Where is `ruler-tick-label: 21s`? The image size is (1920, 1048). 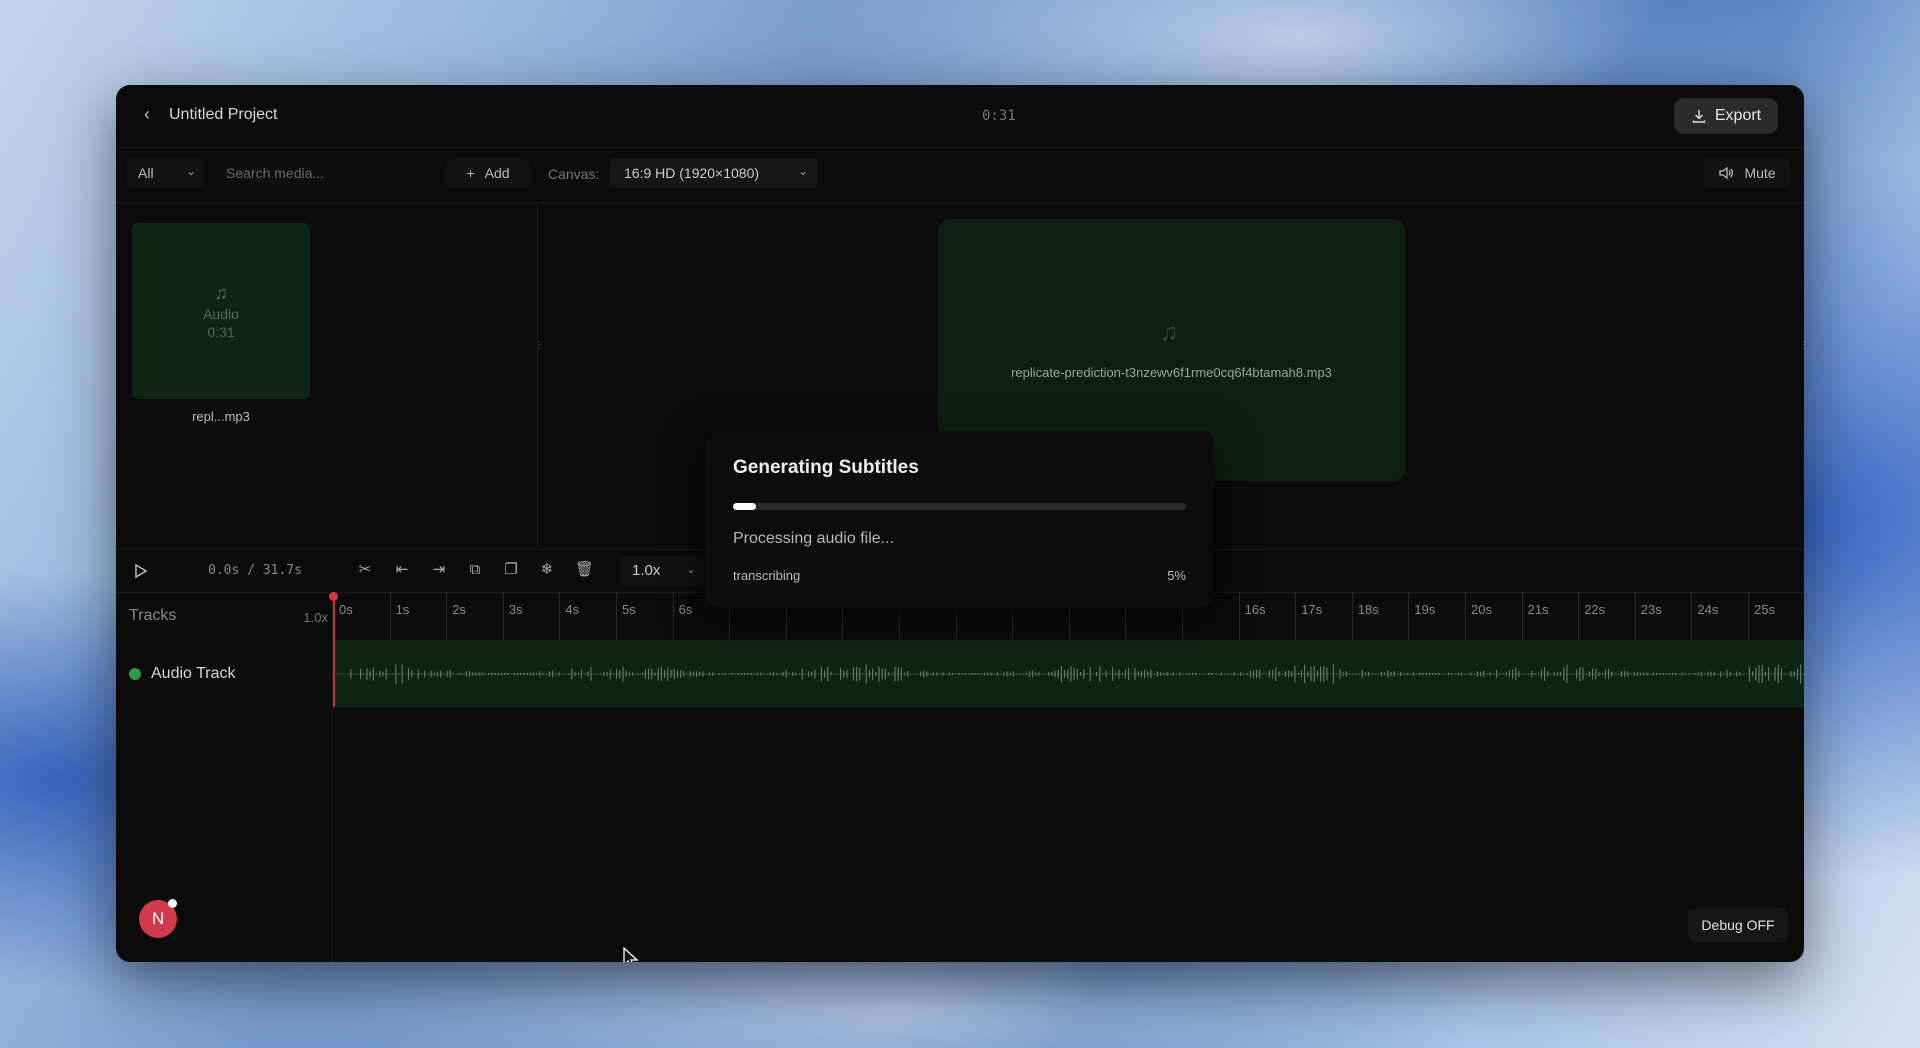
ruler-tick-label: 21s is located at coordinates (1538, 609).